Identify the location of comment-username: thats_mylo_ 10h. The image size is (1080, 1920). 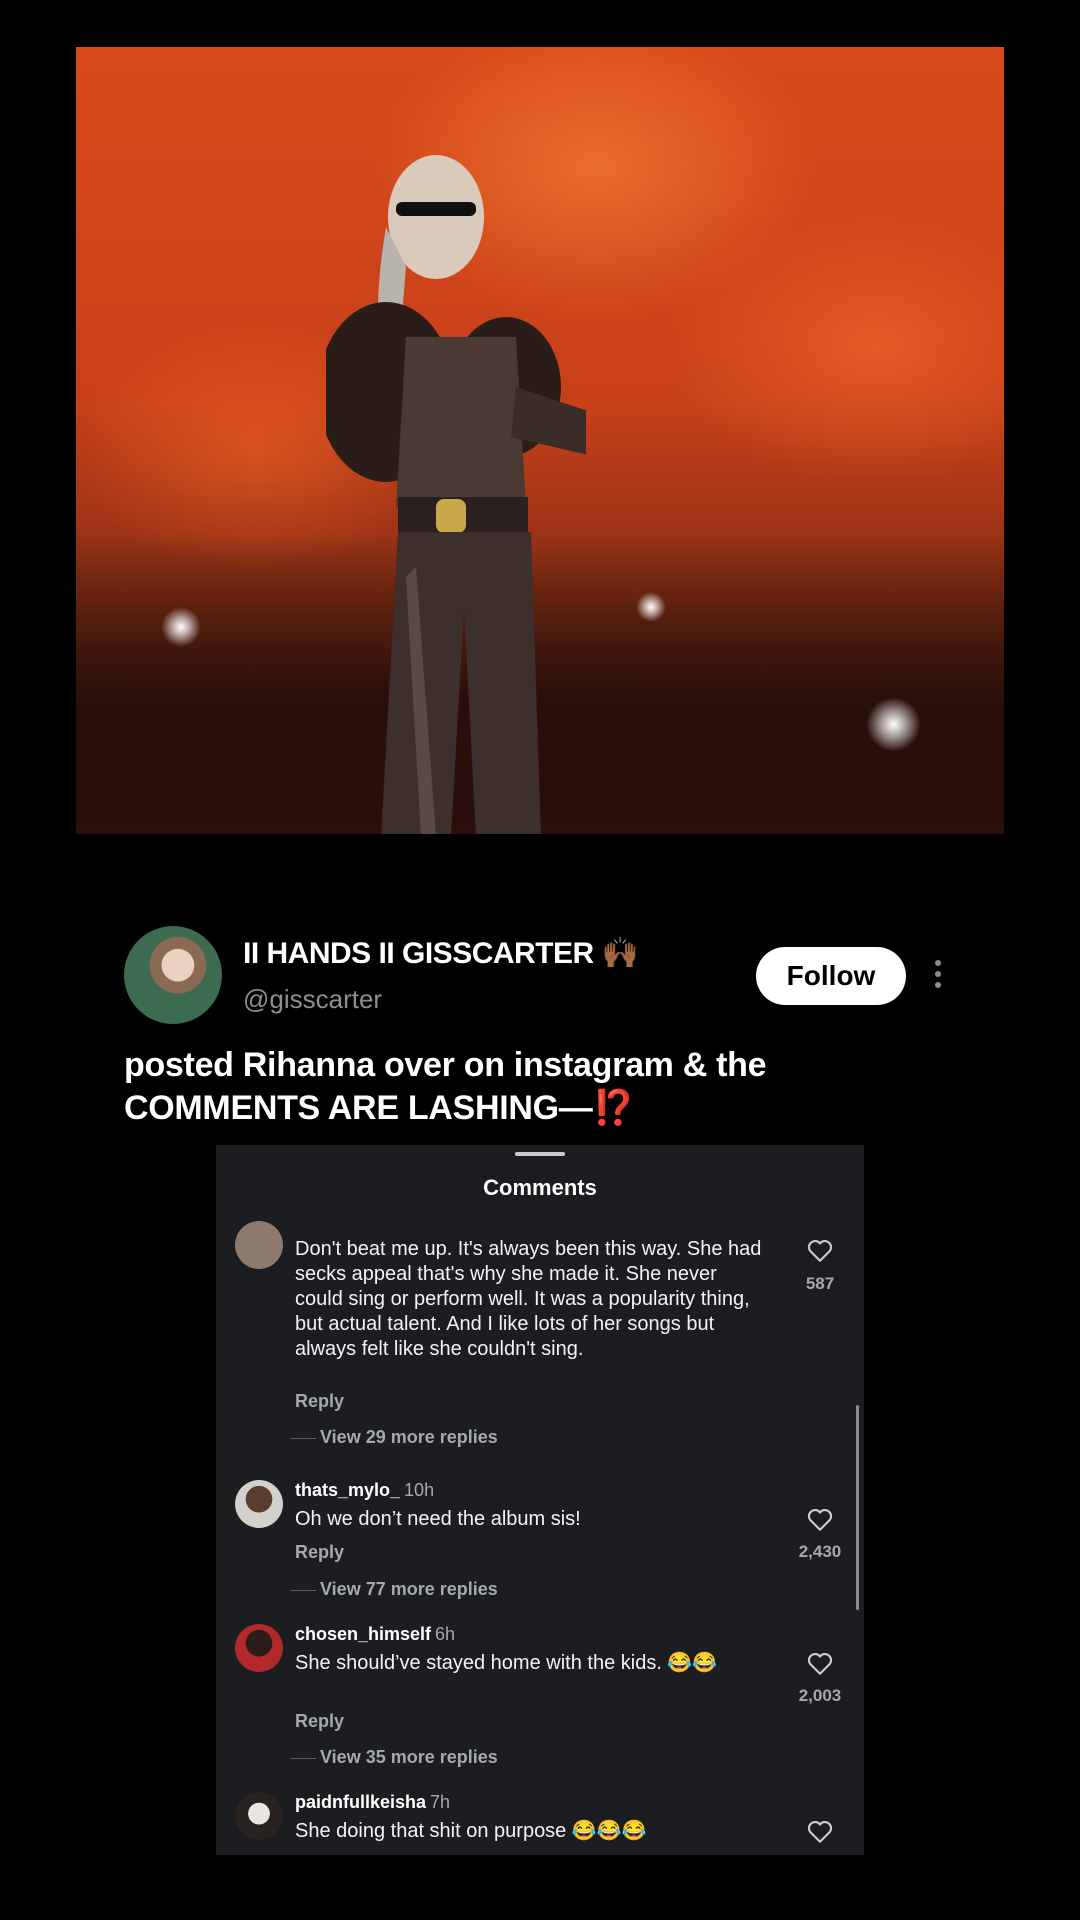
(364, 1490).